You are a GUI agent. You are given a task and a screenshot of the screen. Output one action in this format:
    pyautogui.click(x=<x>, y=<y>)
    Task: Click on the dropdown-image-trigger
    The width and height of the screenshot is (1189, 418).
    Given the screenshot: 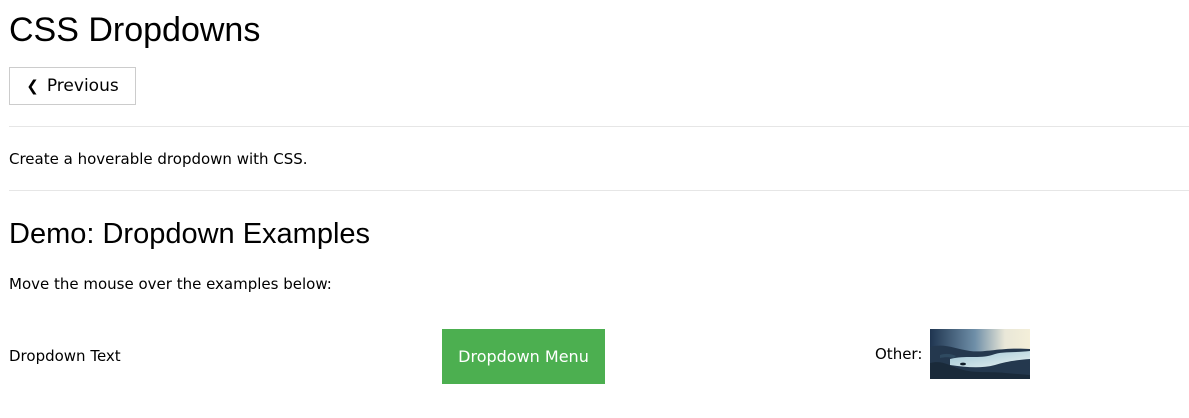 What is the action you would take?
    pyautogui.click(x=980, y=354)
    